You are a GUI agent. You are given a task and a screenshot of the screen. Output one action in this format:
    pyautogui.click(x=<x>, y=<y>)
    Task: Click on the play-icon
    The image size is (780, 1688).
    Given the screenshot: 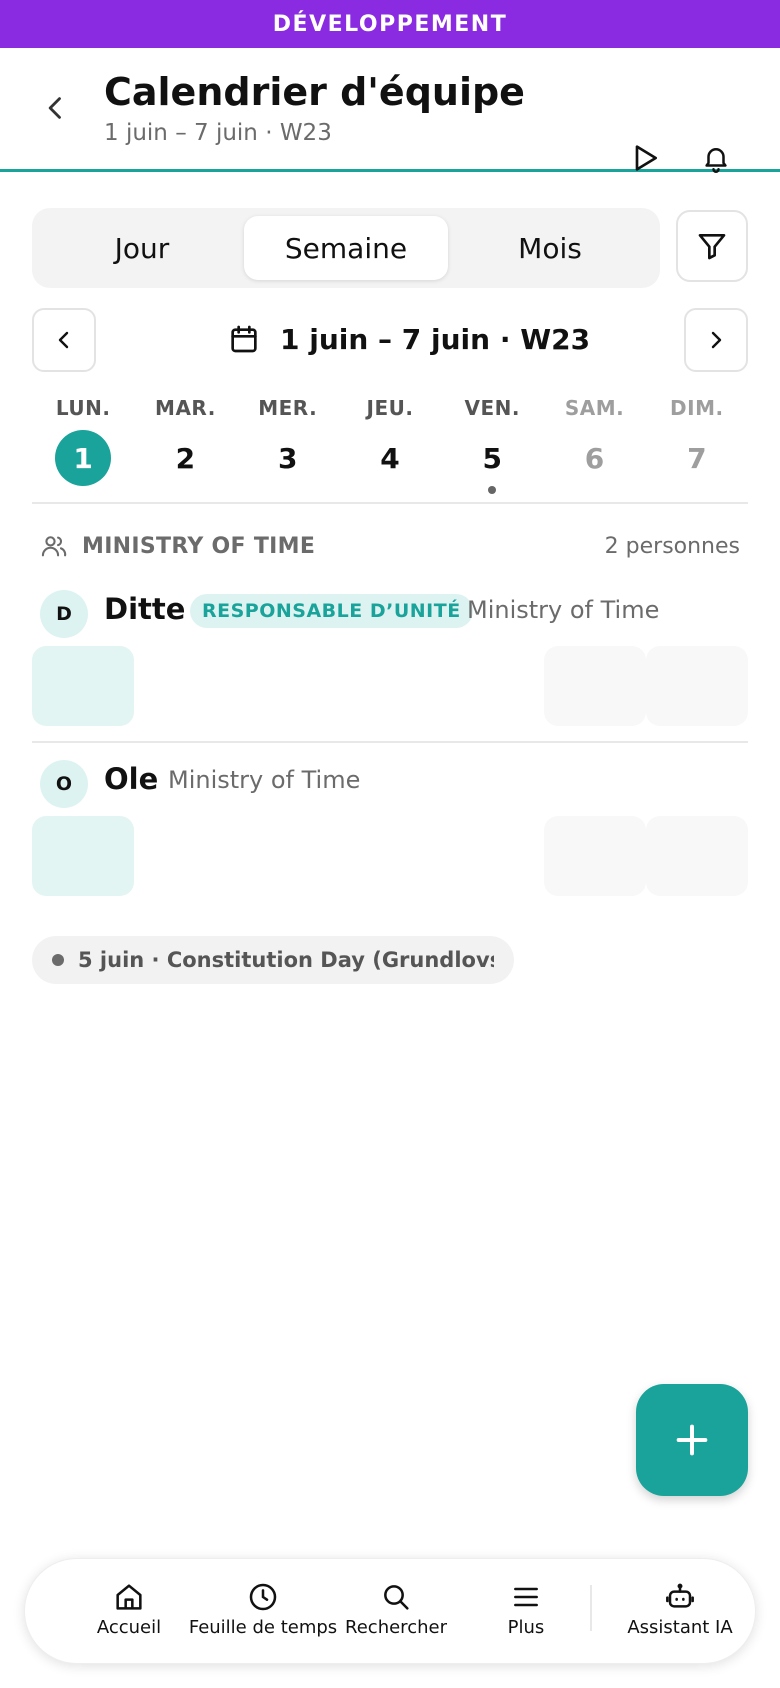 What is the action you would take?
    pyautogui.click(x=646, y=158)
    